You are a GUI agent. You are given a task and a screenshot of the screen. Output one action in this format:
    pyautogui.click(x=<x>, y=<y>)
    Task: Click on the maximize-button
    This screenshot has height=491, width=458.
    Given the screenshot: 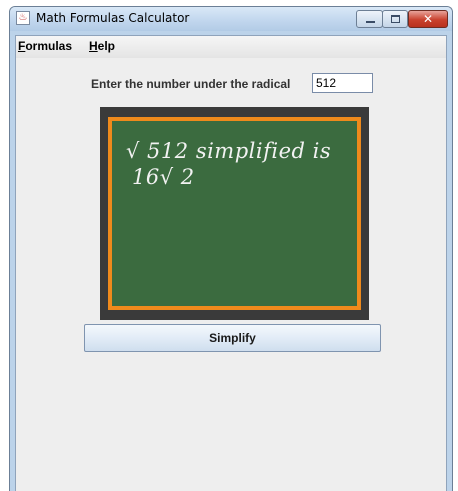 What is the action you would take?
    pyautogui.click(x=395, y=19)
    